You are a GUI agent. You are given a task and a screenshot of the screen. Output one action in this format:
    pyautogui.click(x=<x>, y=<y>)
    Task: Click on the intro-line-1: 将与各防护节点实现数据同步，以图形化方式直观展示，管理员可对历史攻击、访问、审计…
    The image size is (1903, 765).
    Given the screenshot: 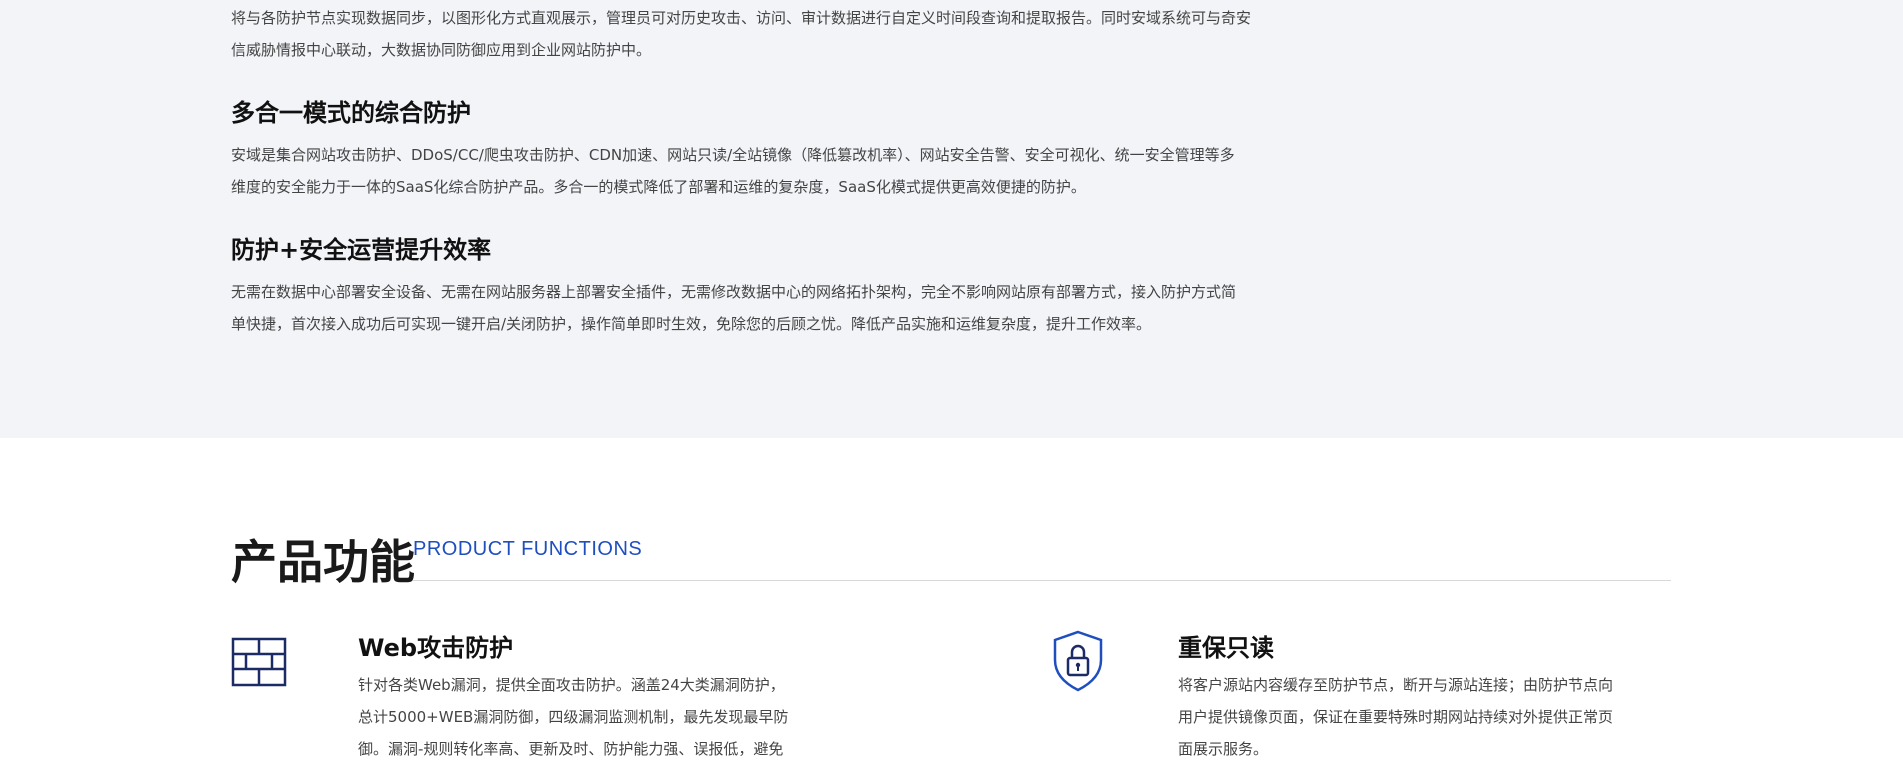 What is the action you would take?
    pyautogui.click(x=741, y=18)
    